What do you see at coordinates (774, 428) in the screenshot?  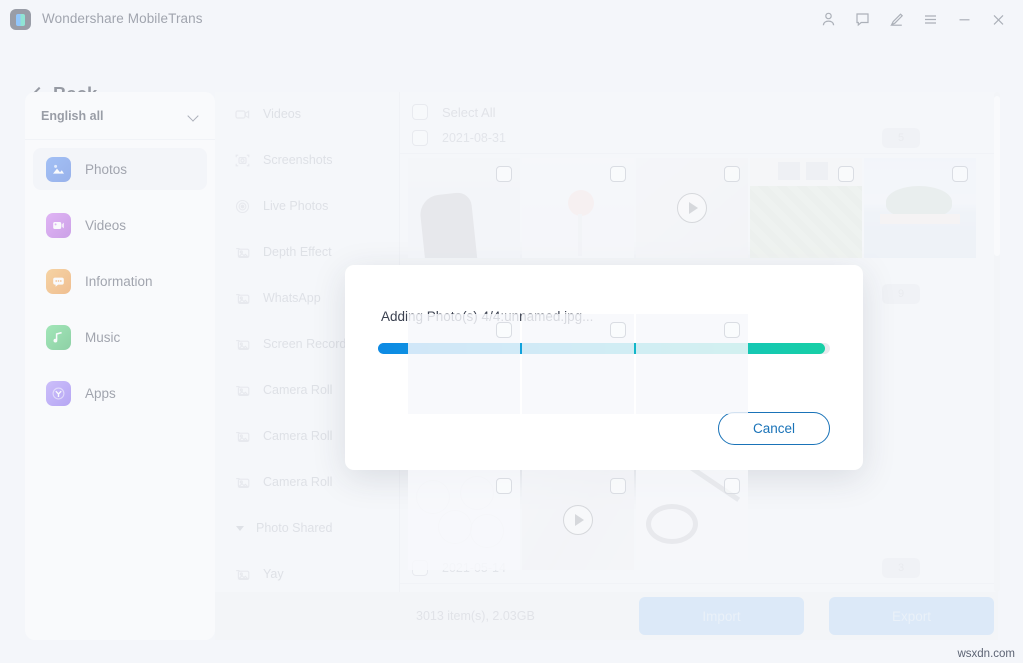 I see `cancel-button: Cancel` at bounding box center [774, 428].